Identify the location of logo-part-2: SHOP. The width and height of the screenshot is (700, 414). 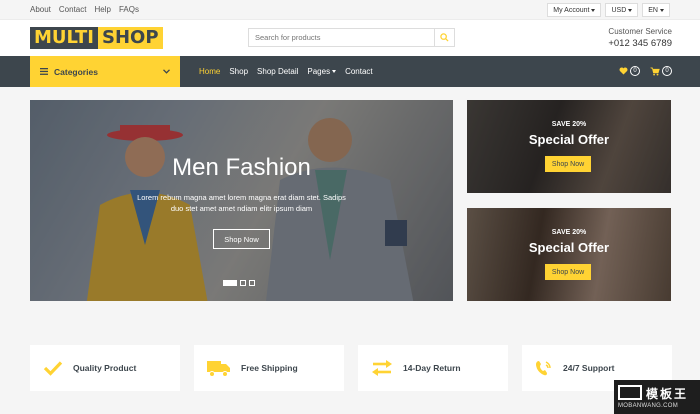
(130, 38).